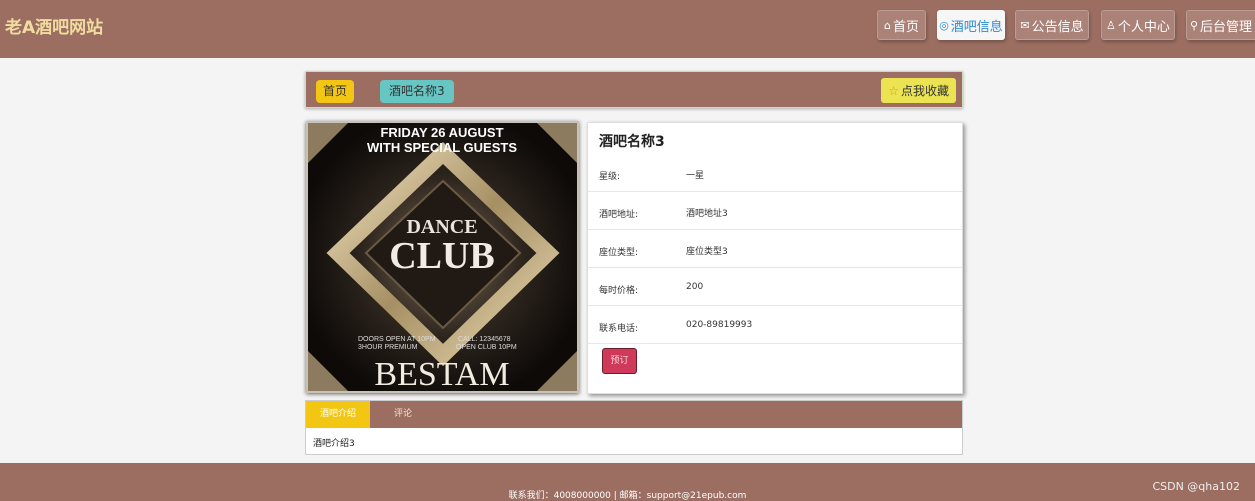 This screenshot has width=1255, height=501. Describe the element at coordinates (397, 339) in the screenshot. I see `poster-small-left: DOORS OPEN AT 10PM` at that location.